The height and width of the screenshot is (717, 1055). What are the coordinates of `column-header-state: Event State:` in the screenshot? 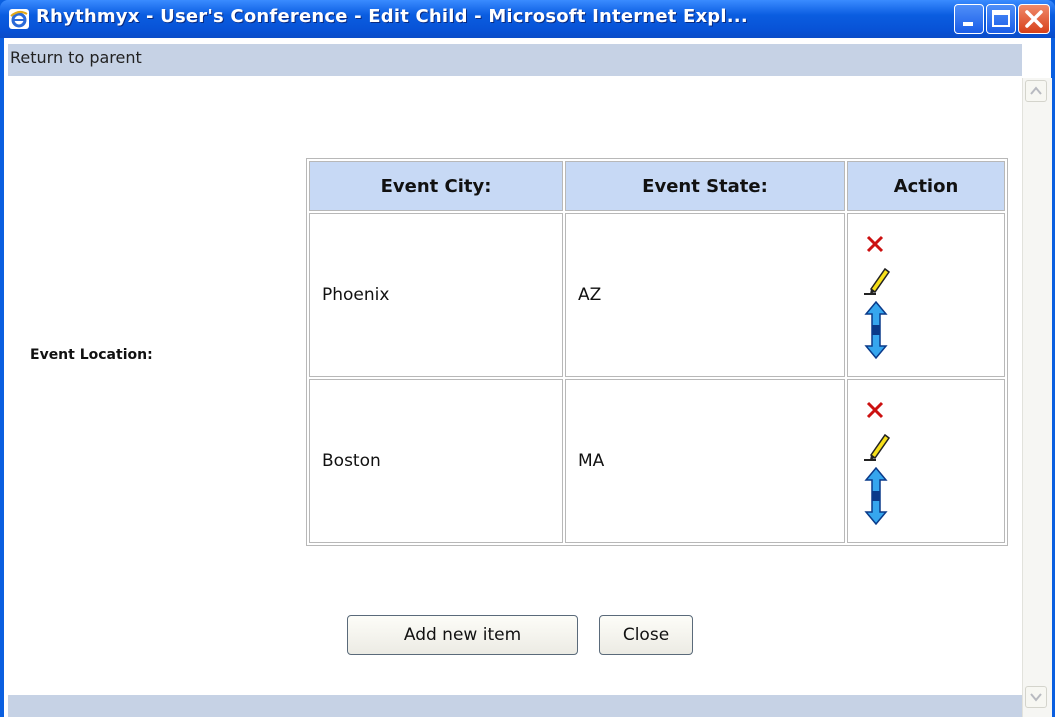 It's located at (705, 186).